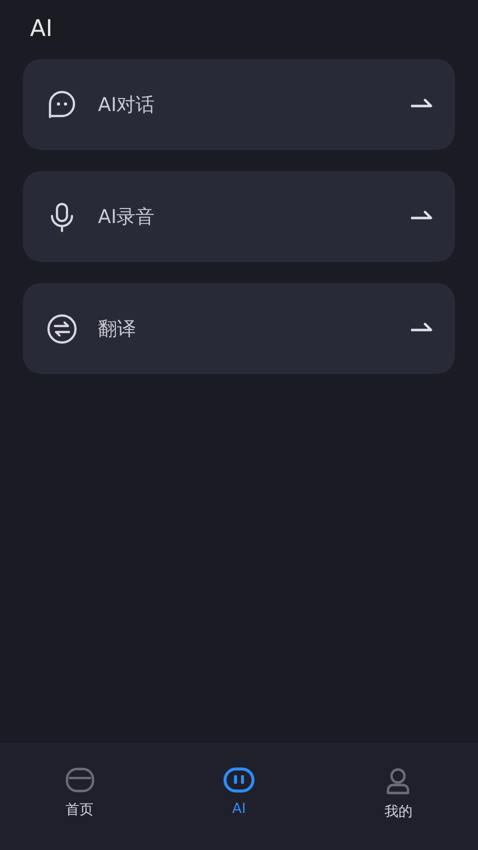 The height and width of the screenshot is (850, 478). What do you see at coordinates (239, 328) in the screenshot?
I see `menu-card: 翻译` at bounding box center [239, 328].